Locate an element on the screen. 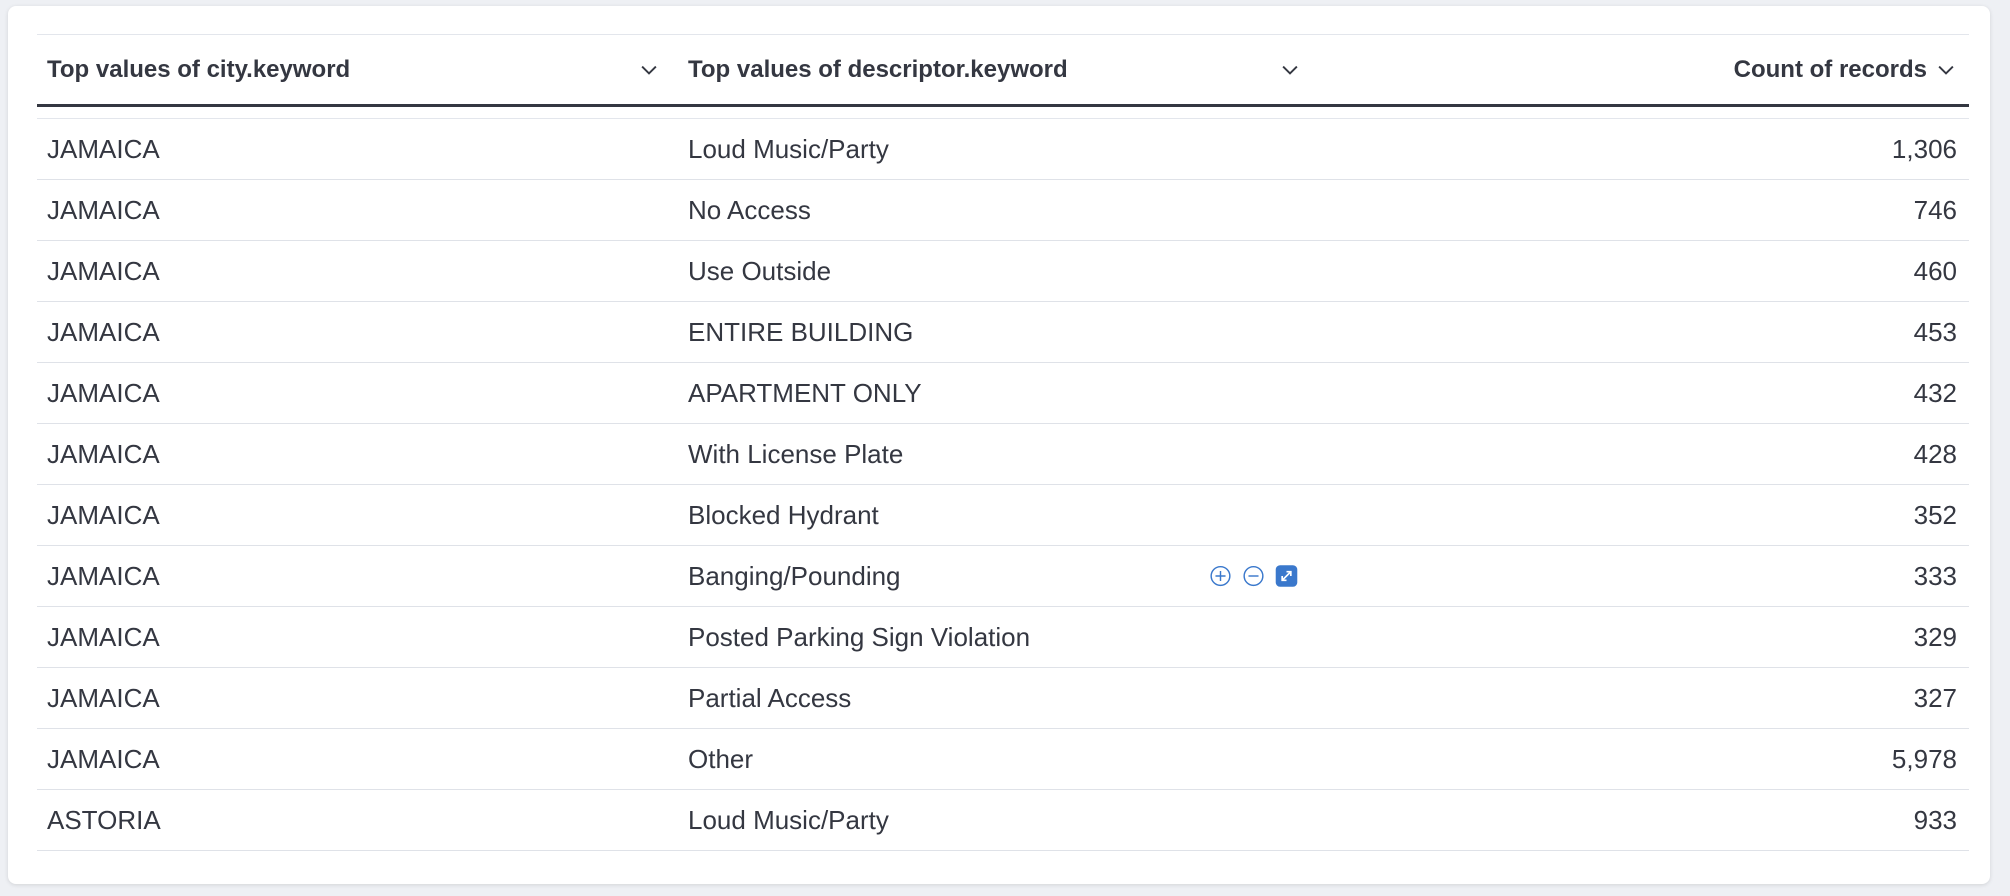 The width and height of the screenshot is (2010, 896). table-row: JAMAICA Use Outside 460 is located at coordinates (1003, 271).